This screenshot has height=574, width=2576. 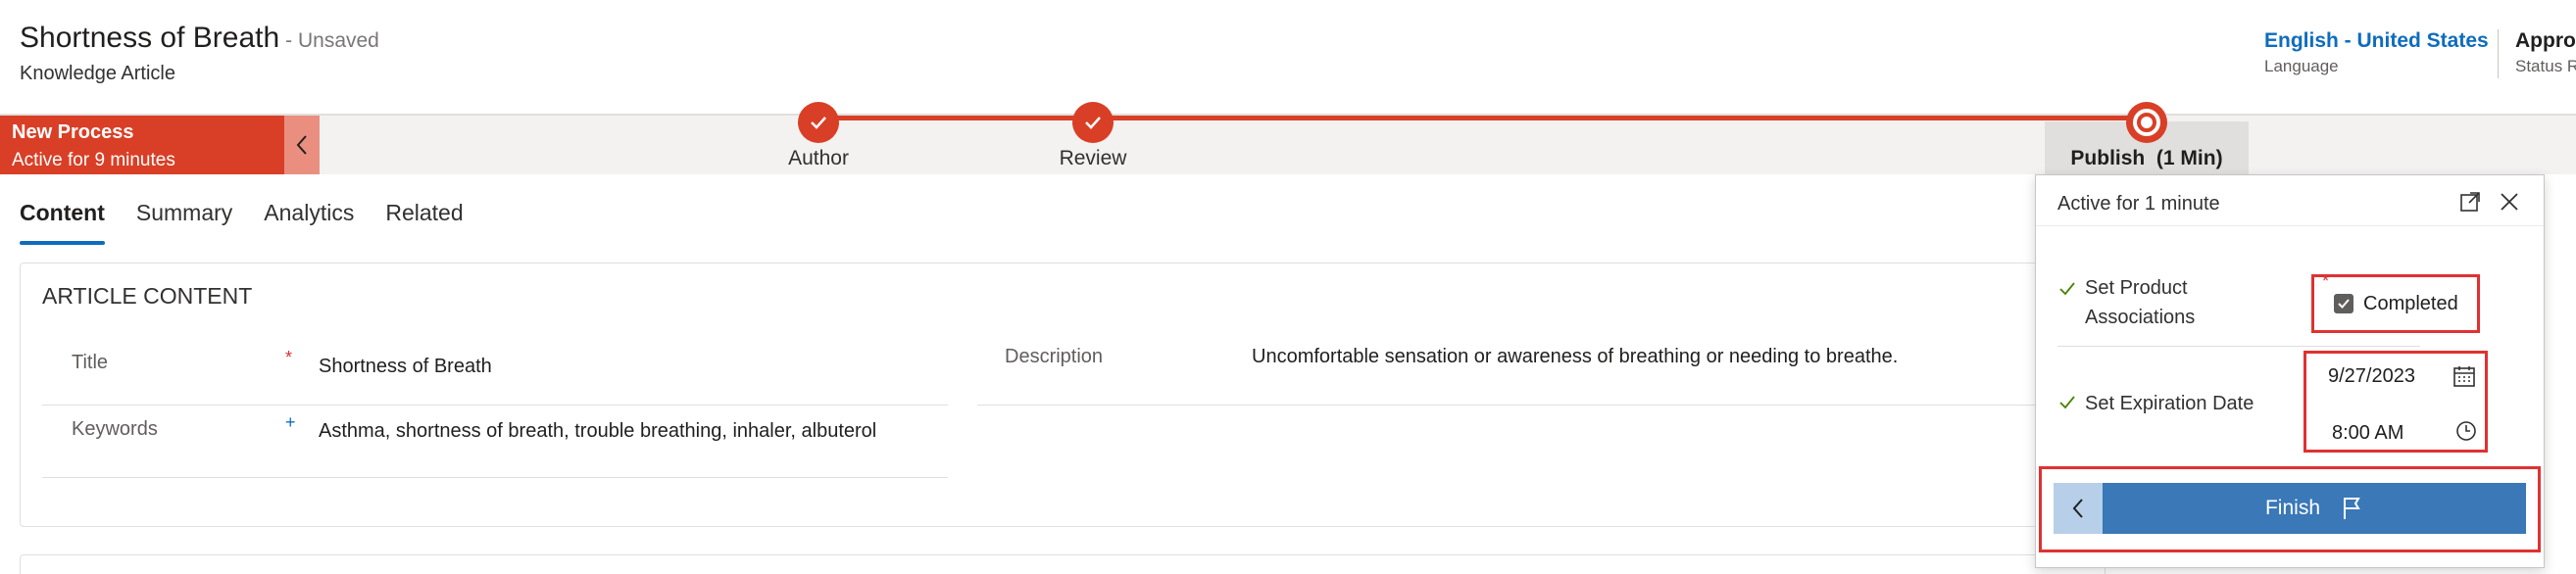 I want to click on stage-duration: (1 Min), so click(x=2189, y=158).